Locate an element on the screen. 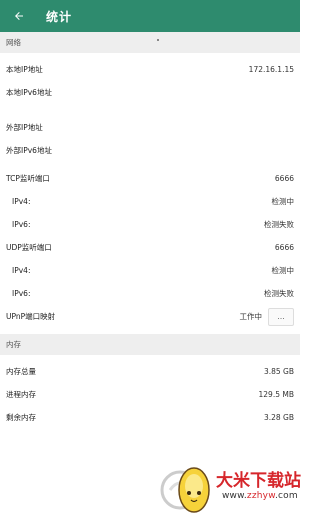  local-ipv6-label: 本地IPv6地址 is located at coordinates (29, 92).